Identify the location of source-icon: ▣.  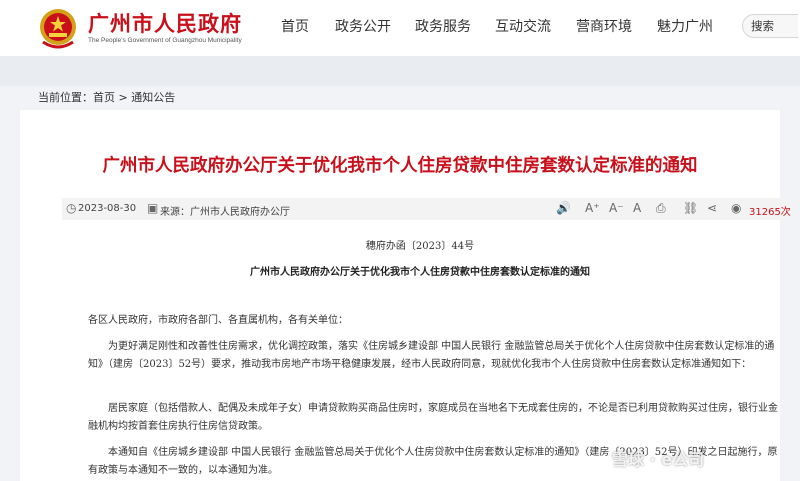
(153, 208).